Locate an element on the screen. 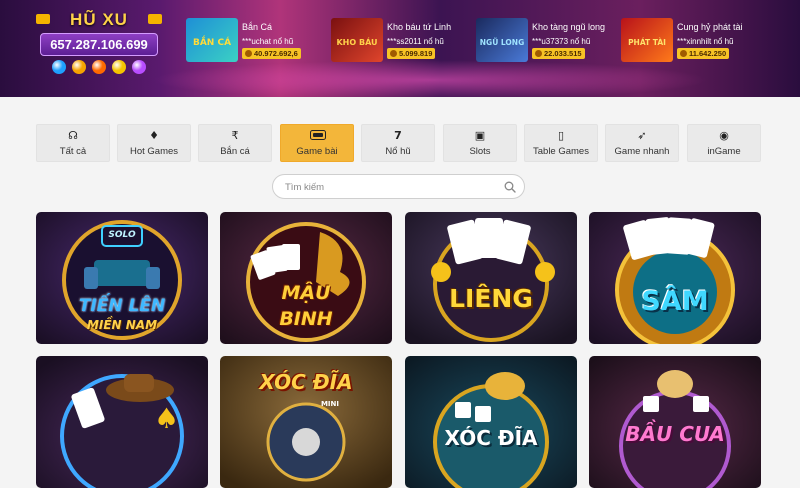 This screenshot has width=800, height=488. win-game-name: Kho báu tứ Linh is located at coordinates (419, 27).